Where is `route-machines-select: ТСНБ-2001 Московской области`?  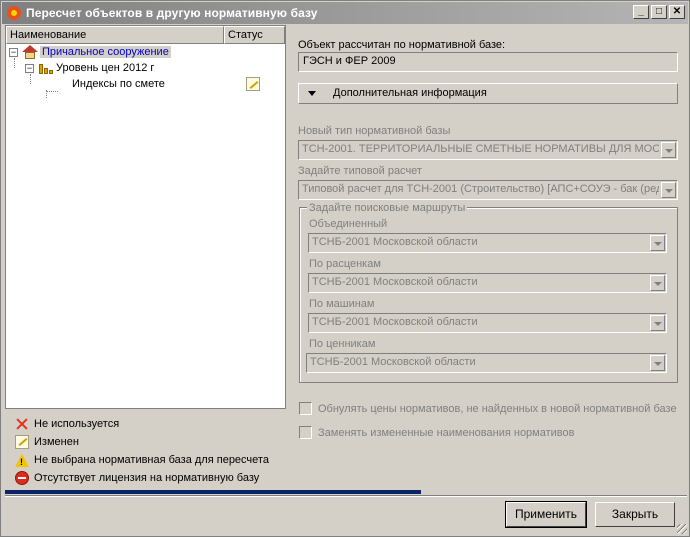 route-machines-select: ТСНБ-2001 Московской области is located at coordinates (487, 323).